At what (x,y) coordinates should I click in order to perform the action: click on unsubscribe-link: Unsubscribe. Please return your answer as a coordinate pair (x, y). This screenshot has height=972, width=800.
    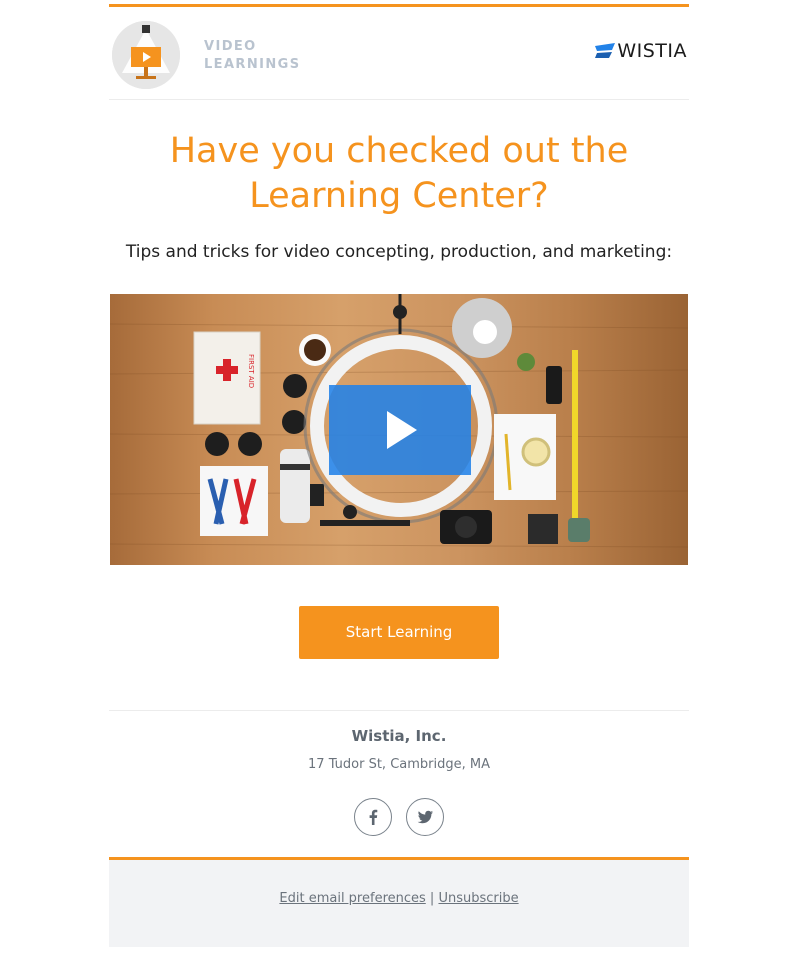
    Looking at the image, I should click on (478, 898).